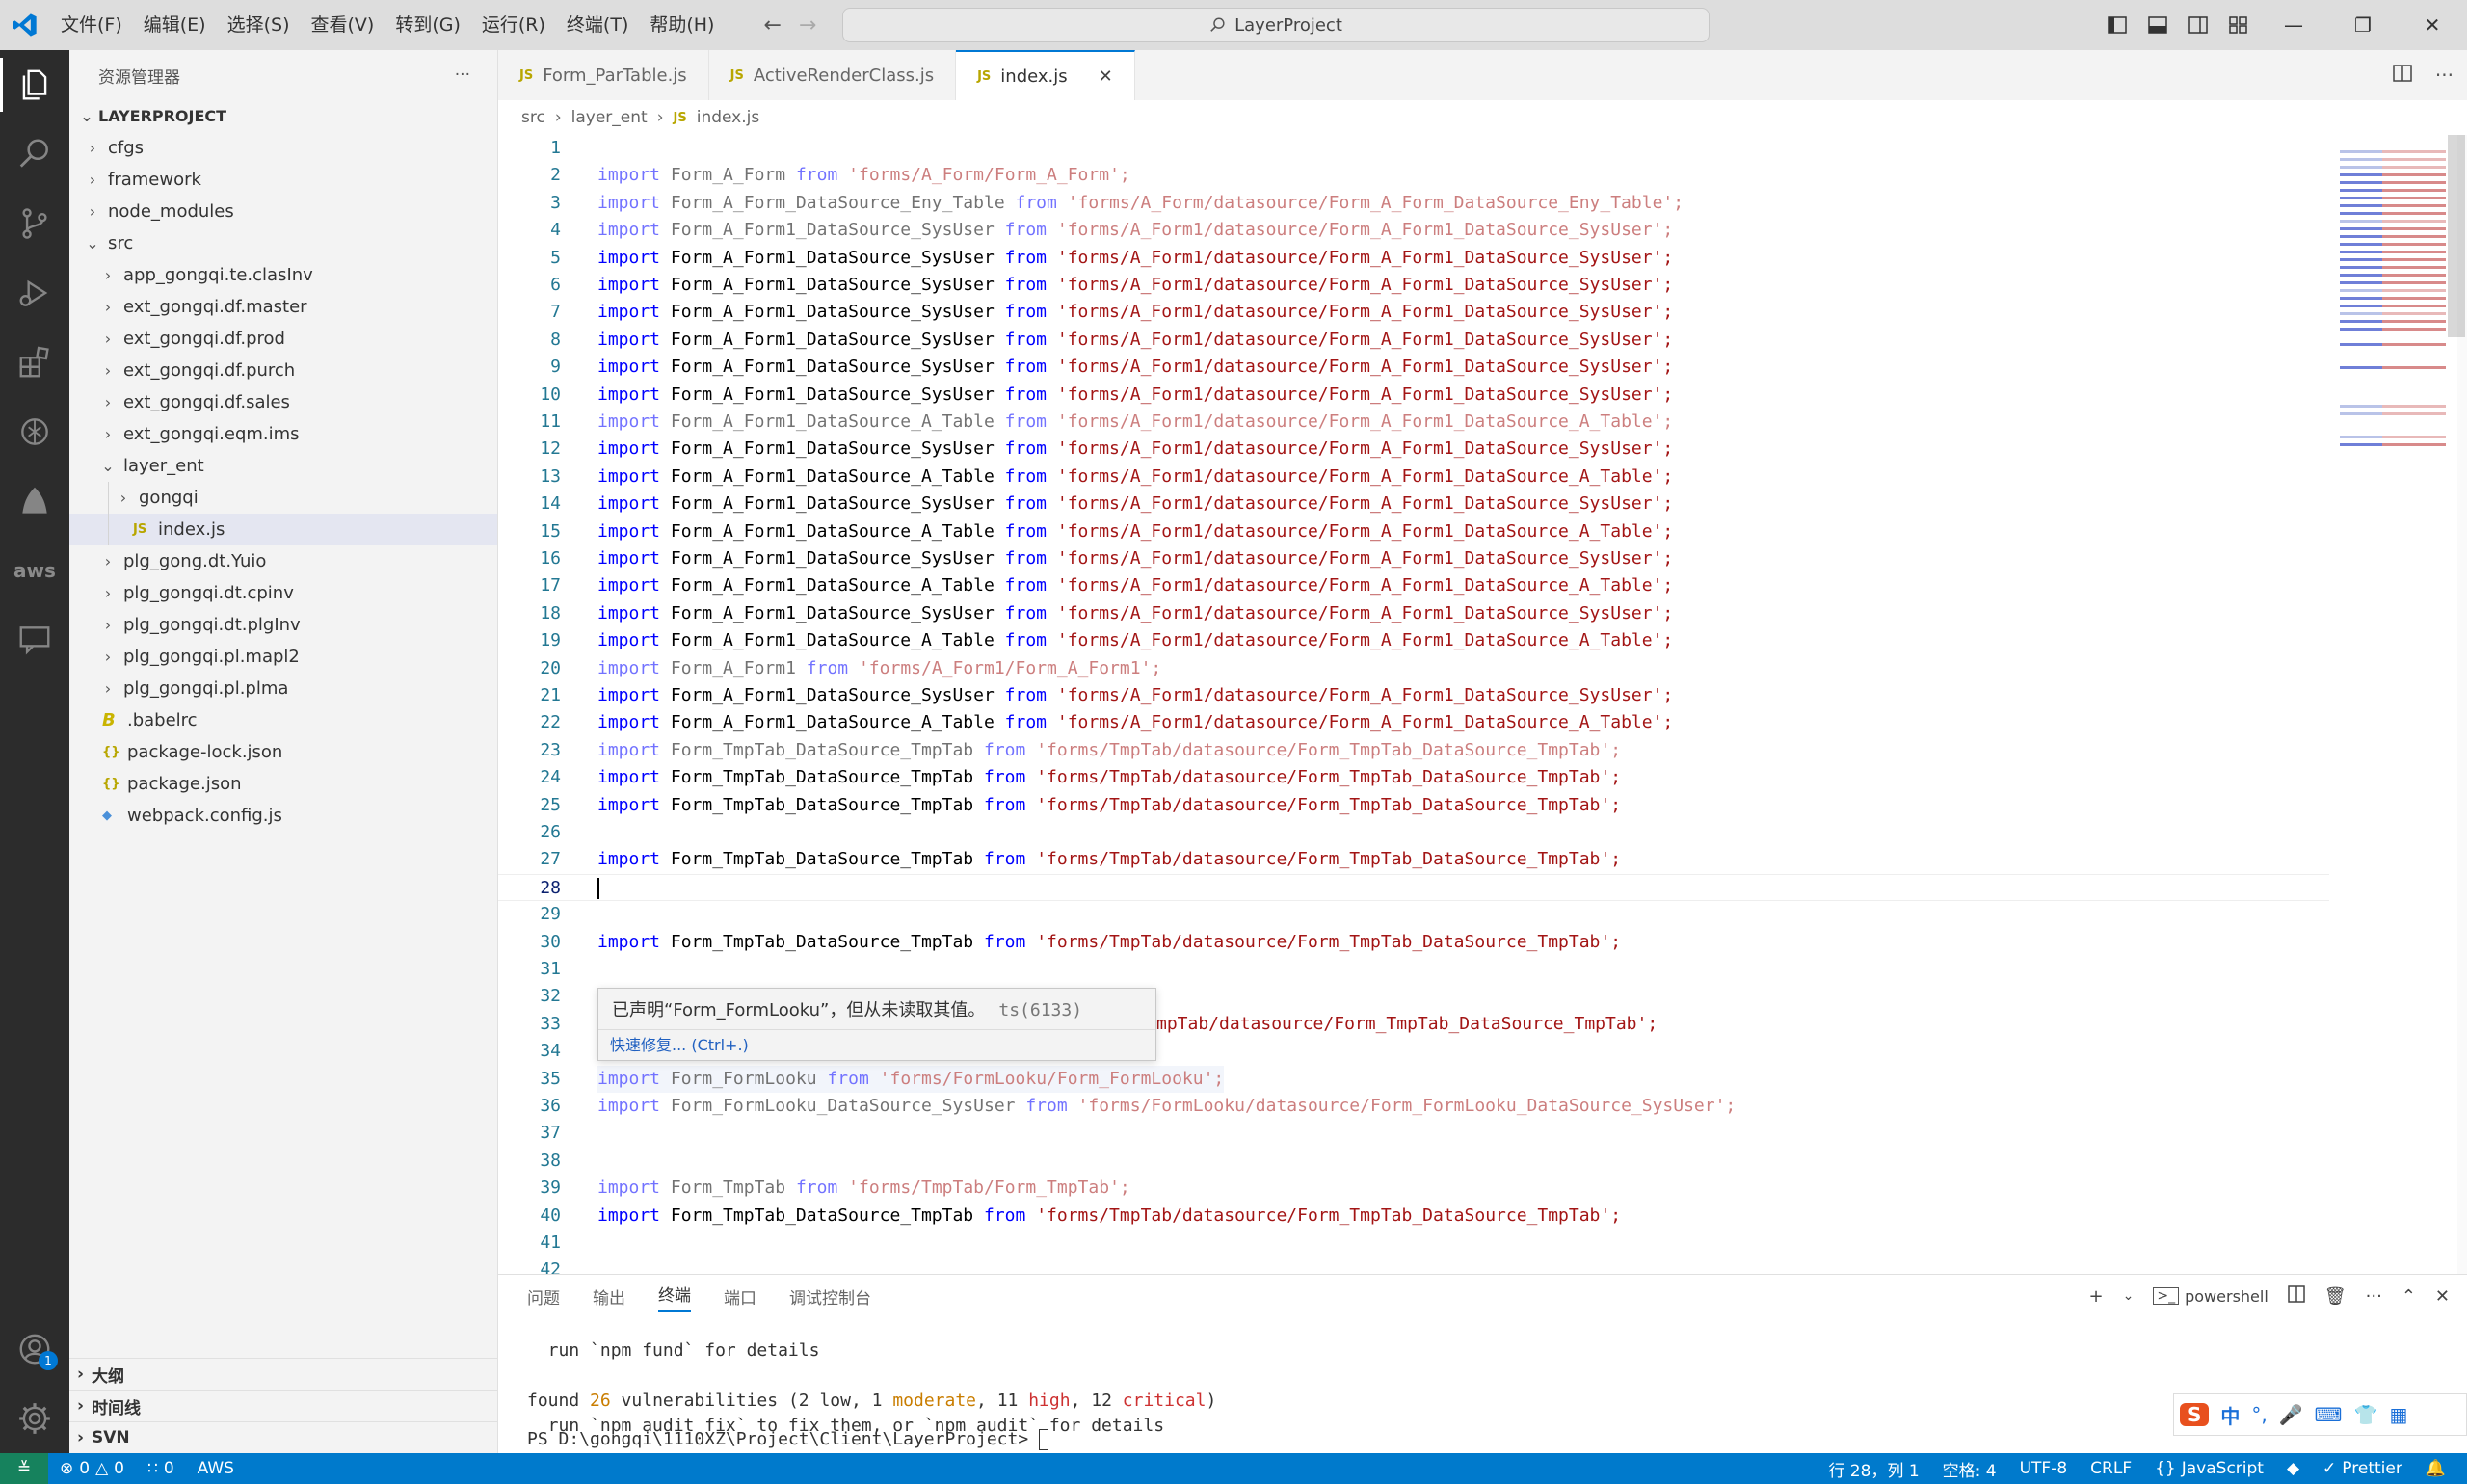 This screenshot has width=2467, height=1484. I want to click on menu-go: 转到(G), so click(428, 25).